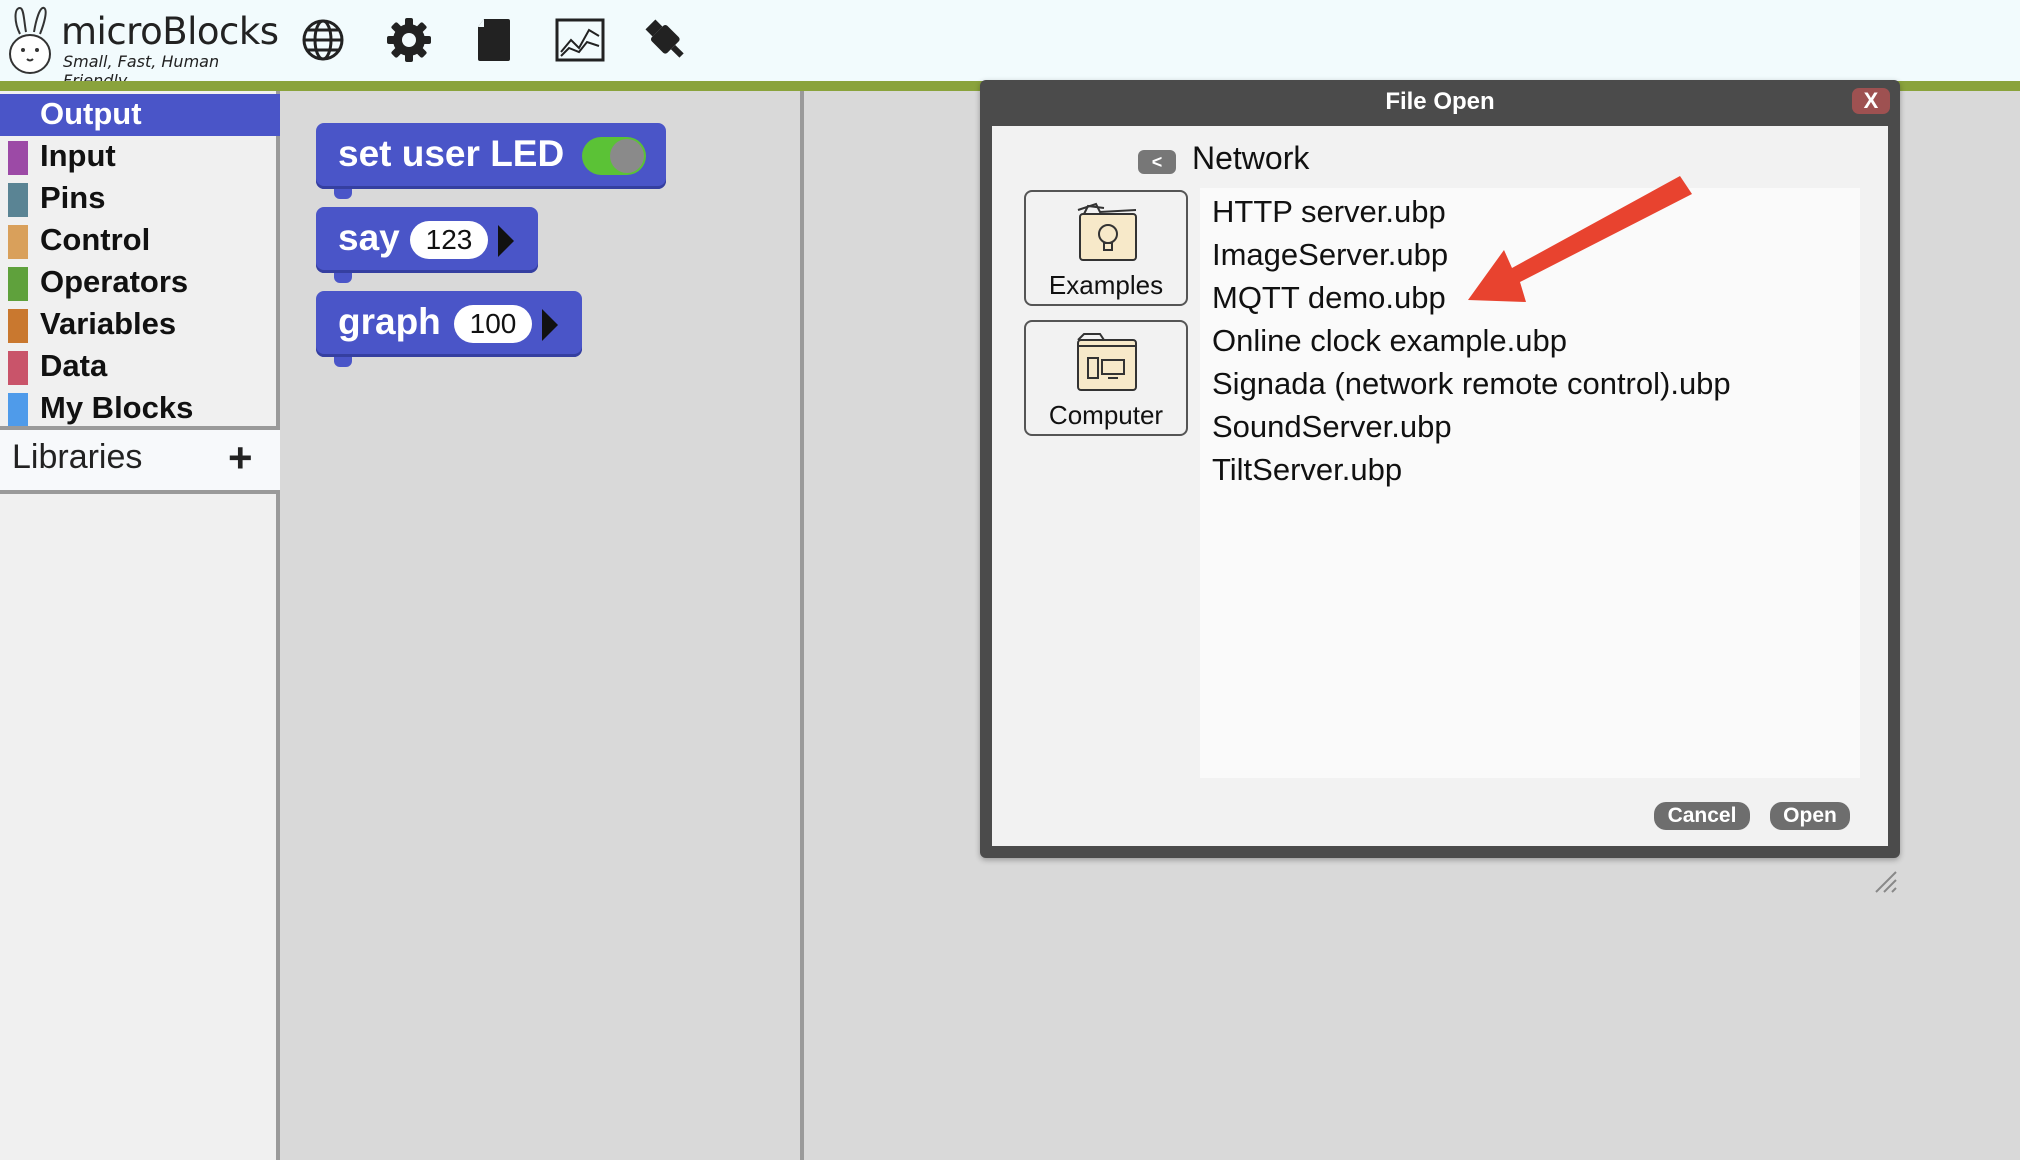 This screenshot has height=1160, width=2020. What do you see at coordinates (74, 365) in the screenshot?
I see `category-label: Data` at bounding box center [74, 365].